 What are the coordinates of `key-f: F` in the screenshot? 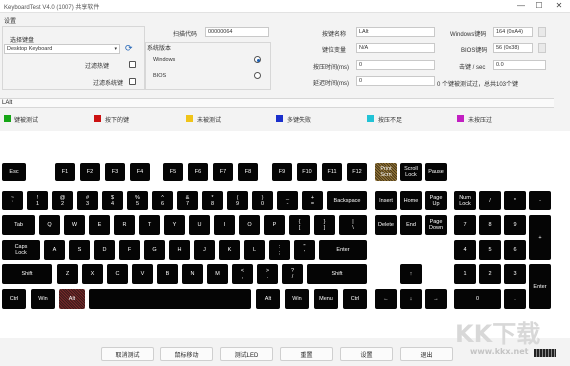 It's located at (129, 250).